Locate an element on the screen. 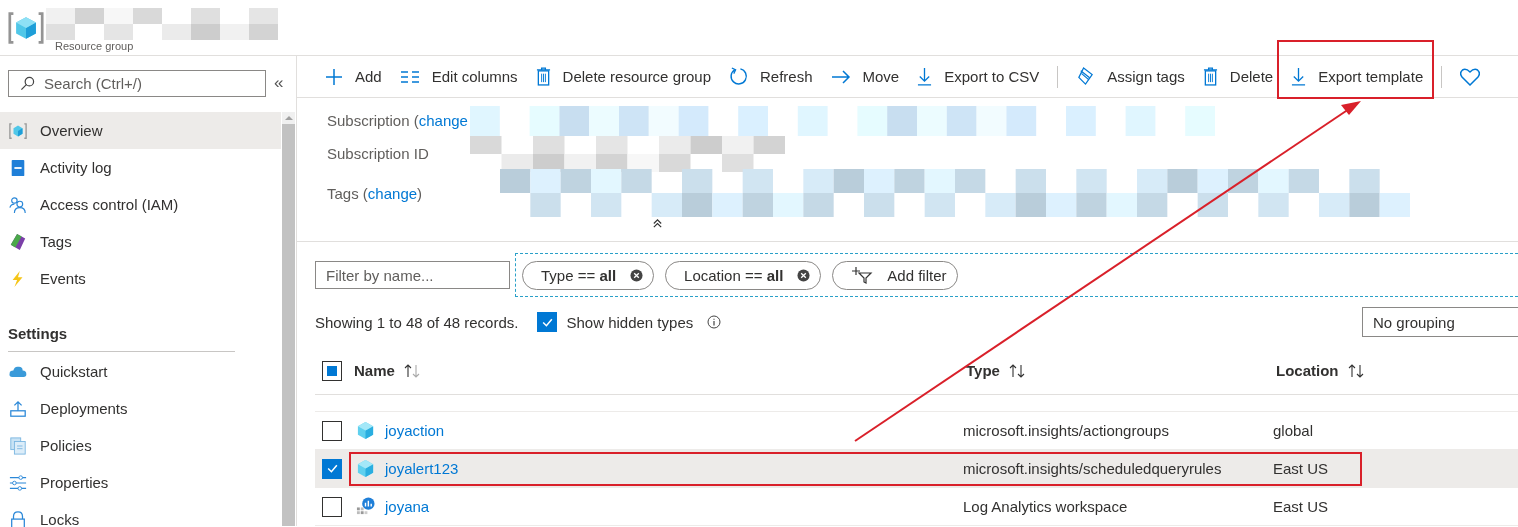 The height and width of the screenshot is (527, 1518). column-header: Location is located at coordinates (1307, 370).